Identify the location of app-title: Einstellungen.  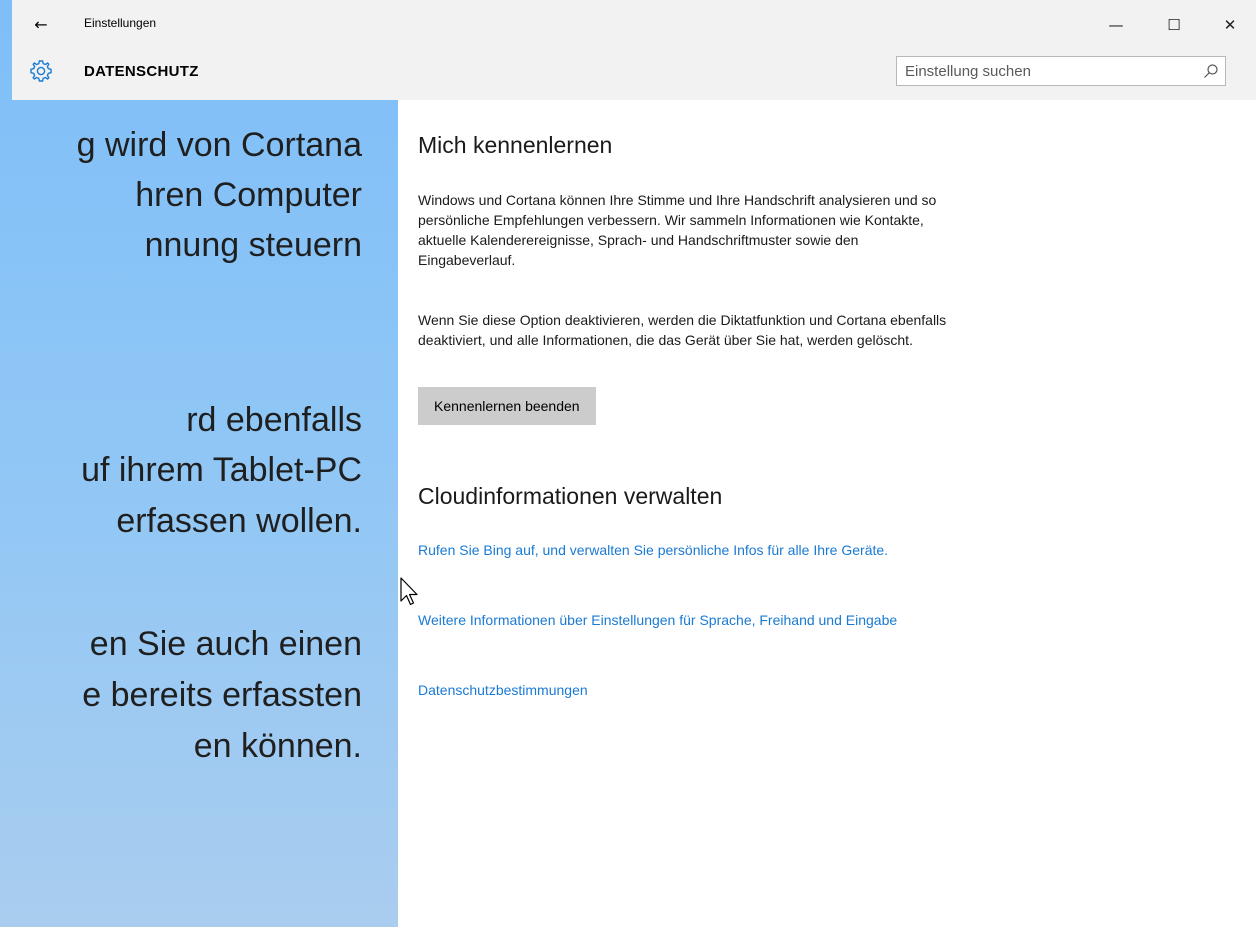
(120, 23).